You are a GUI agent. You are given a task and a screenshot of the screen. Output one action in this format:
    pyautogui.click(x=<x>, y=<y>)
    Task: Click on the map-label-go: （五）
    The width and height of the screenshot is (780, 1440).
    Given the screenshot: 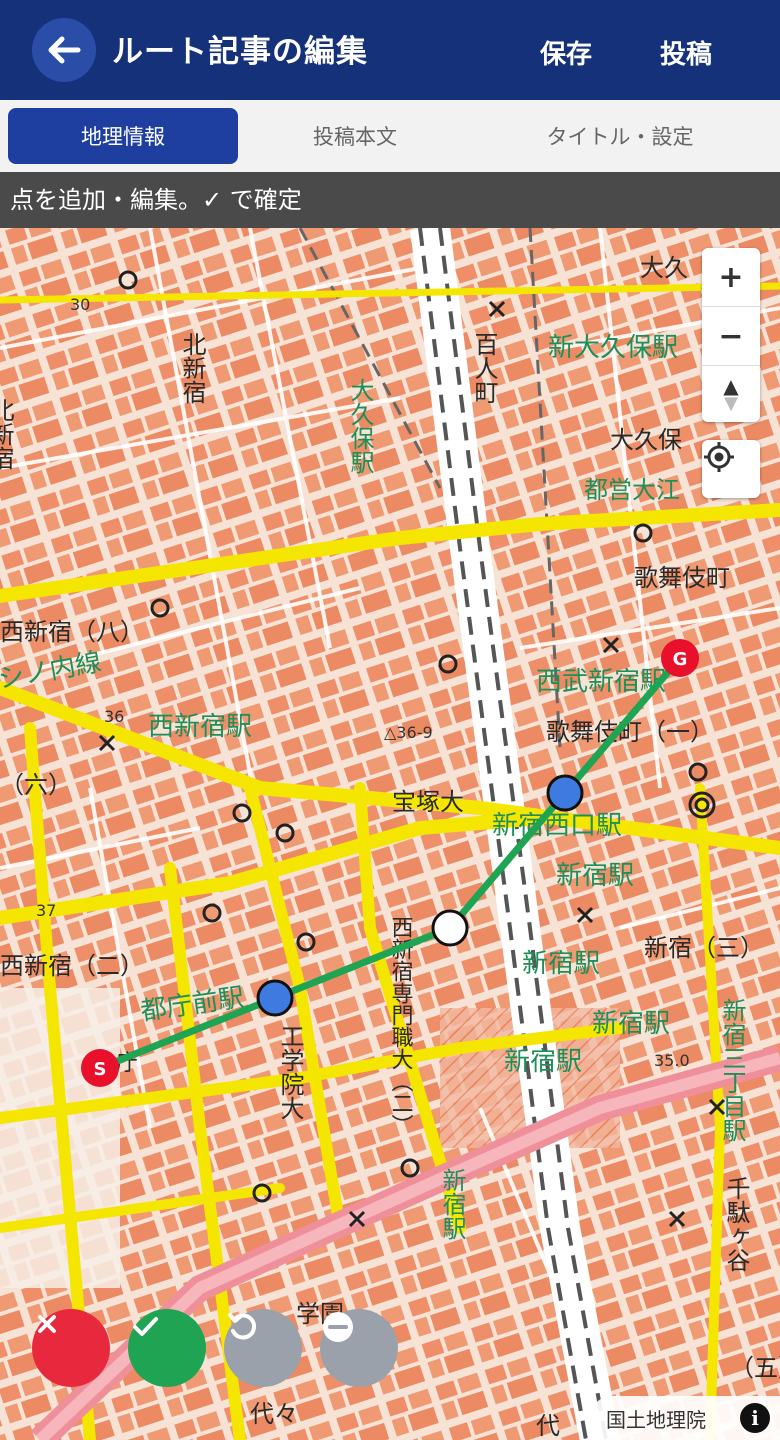 What is the action you would take?
    pyautogui.click(x=755, y=1368)
    